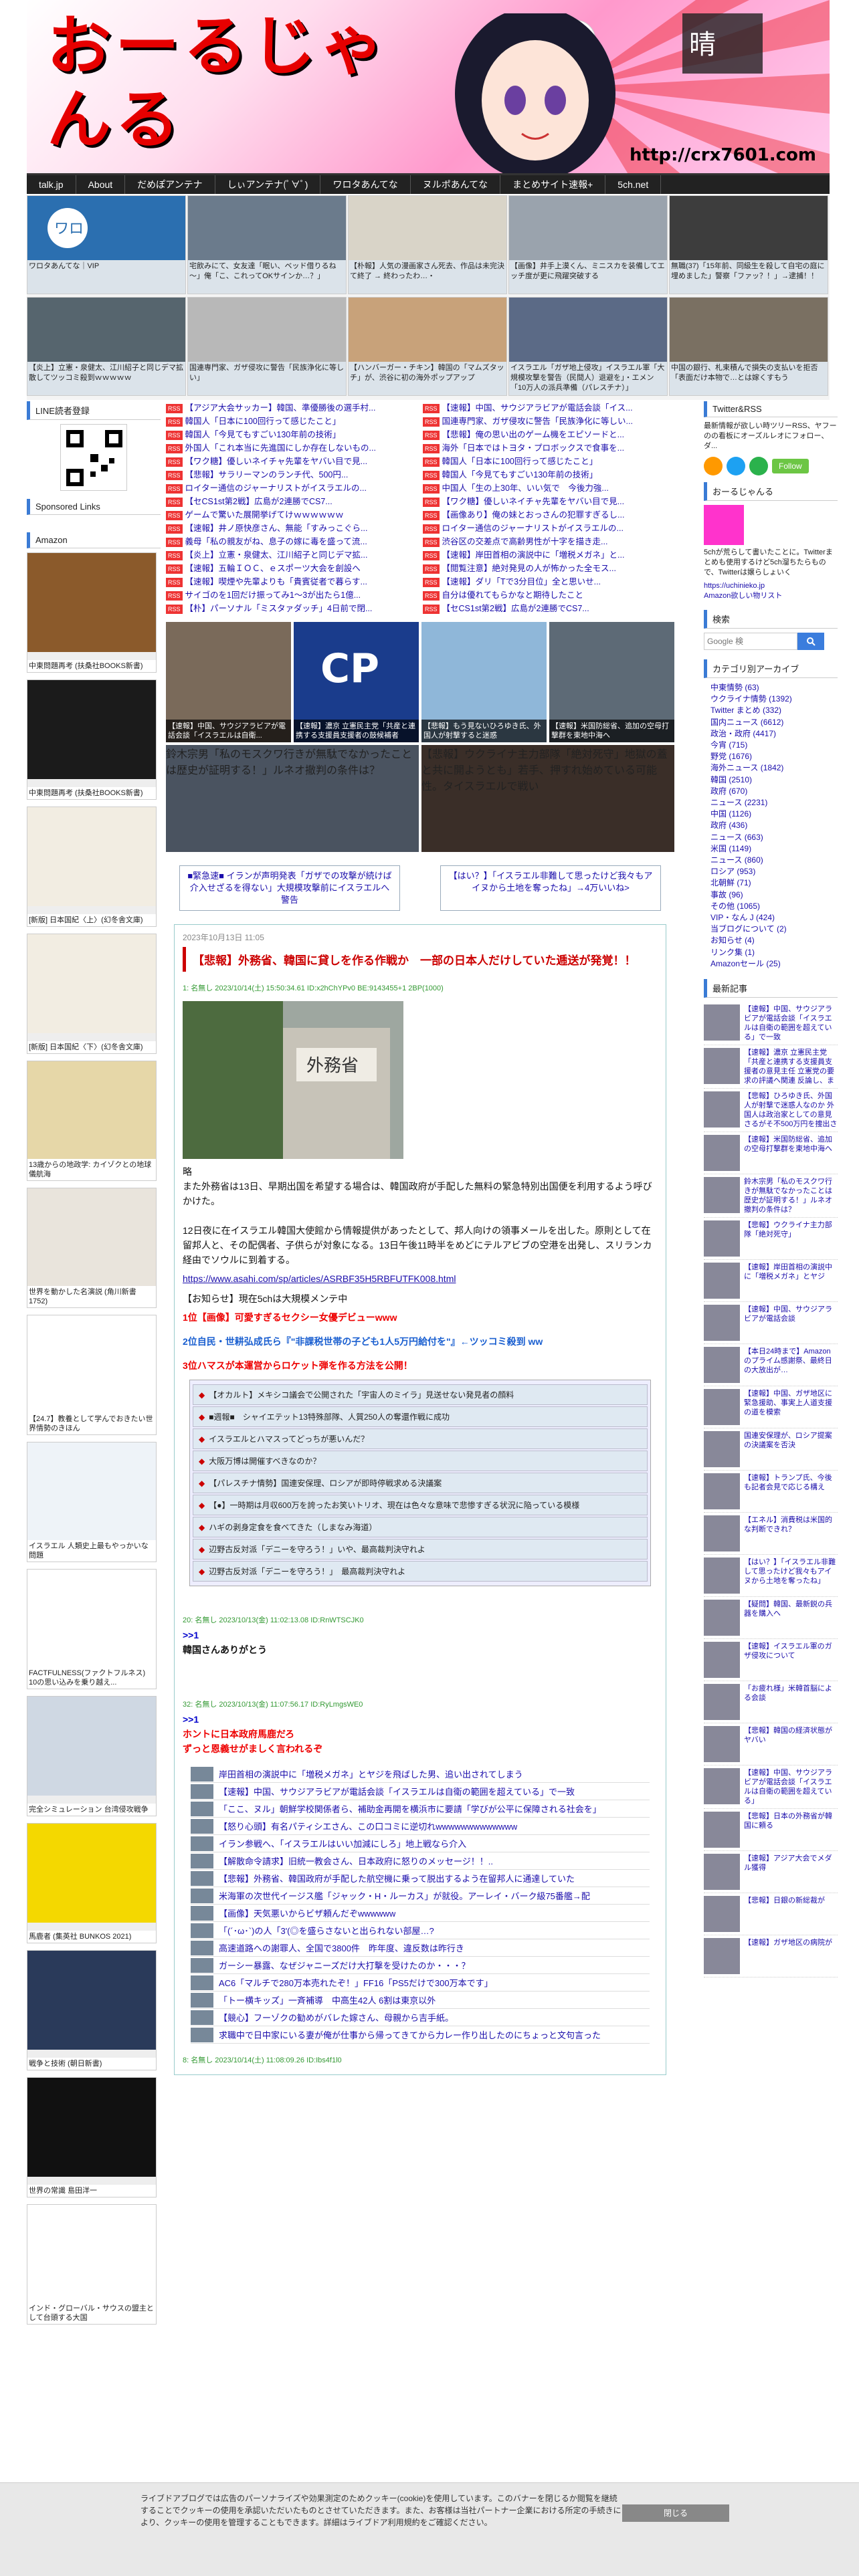  Describe the element at coordinates (771, 838) in the screenshot. I see `category-link: ニュース (663)` at that location.